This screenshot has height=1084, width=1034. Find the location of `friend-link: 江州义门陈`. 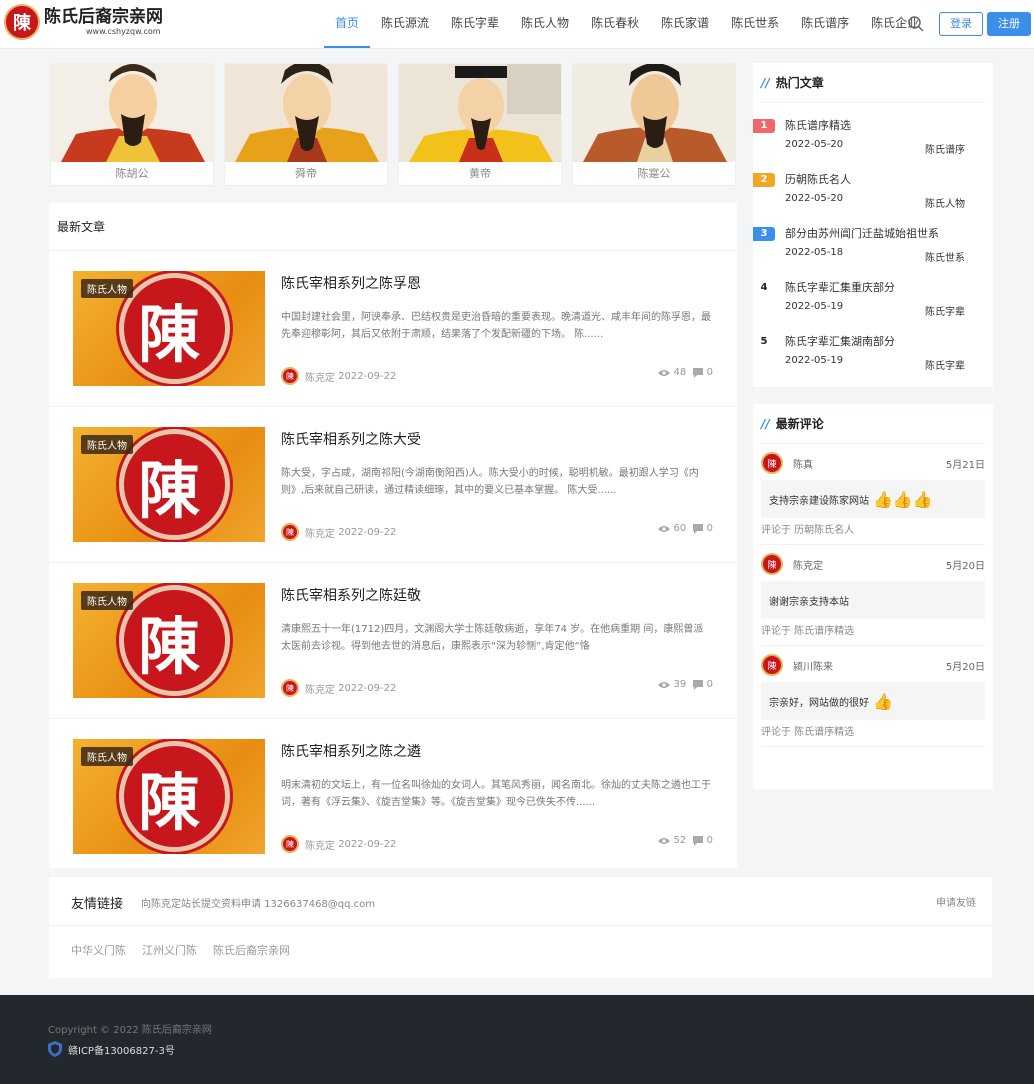

friend-link: 江州义门陈 is located at coordinates (169, 950).